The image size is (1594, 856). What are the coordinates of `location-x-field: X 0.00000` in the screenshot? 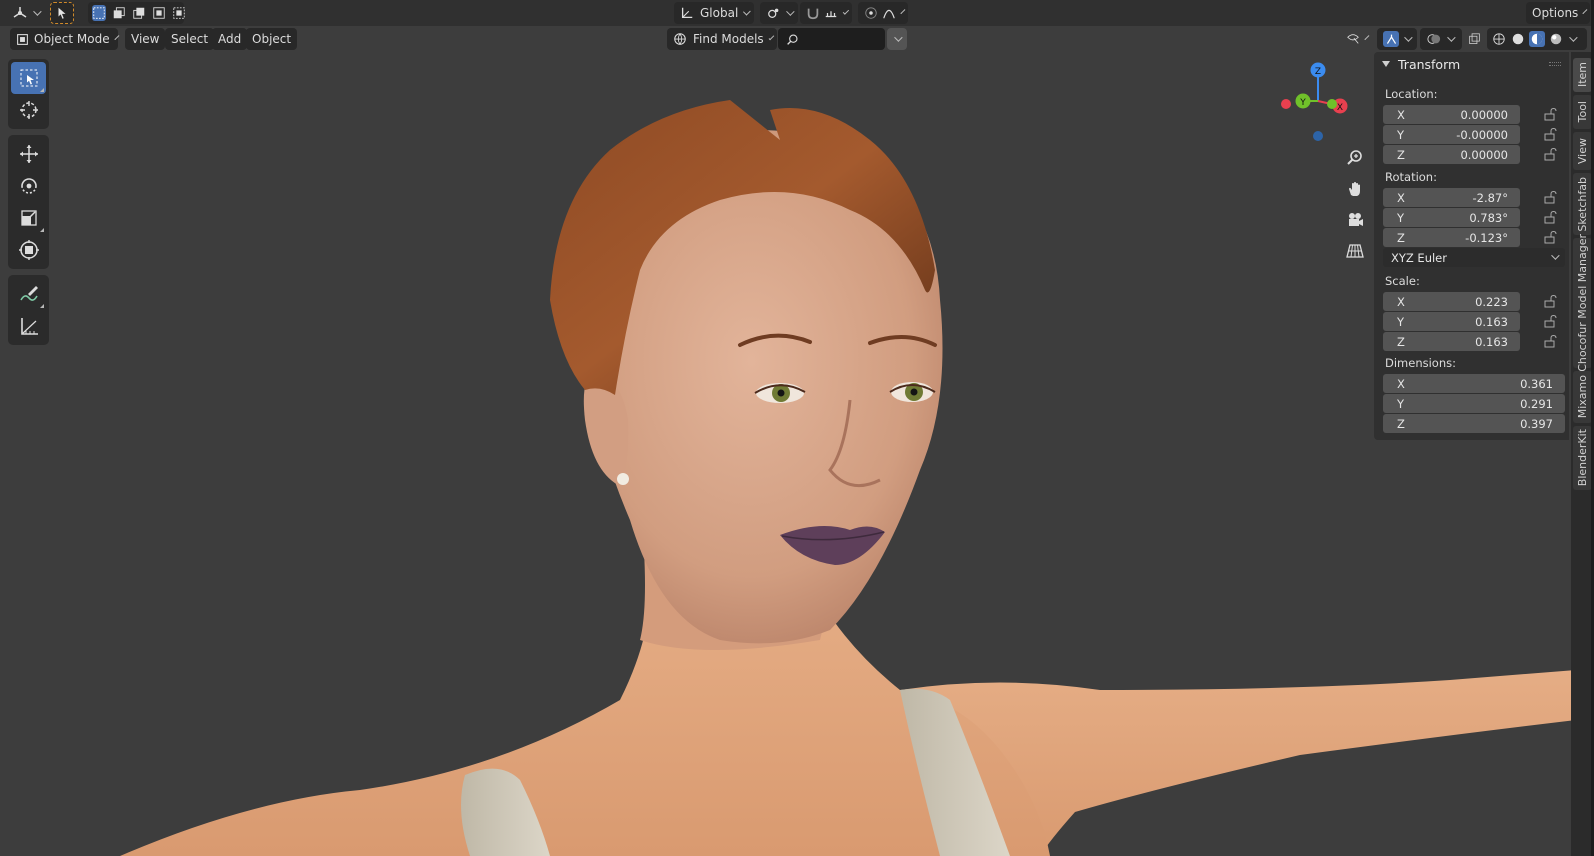 It's located at (1451, 114).